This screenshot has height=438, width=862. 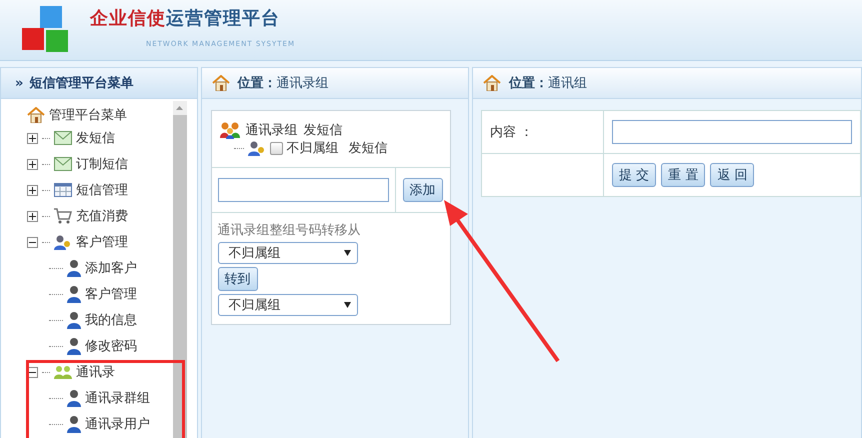 What do you see at coordinates (288, 305) in the screenshot?
I see `target-group-select: 不归属组` at bounding box center [288, 305].